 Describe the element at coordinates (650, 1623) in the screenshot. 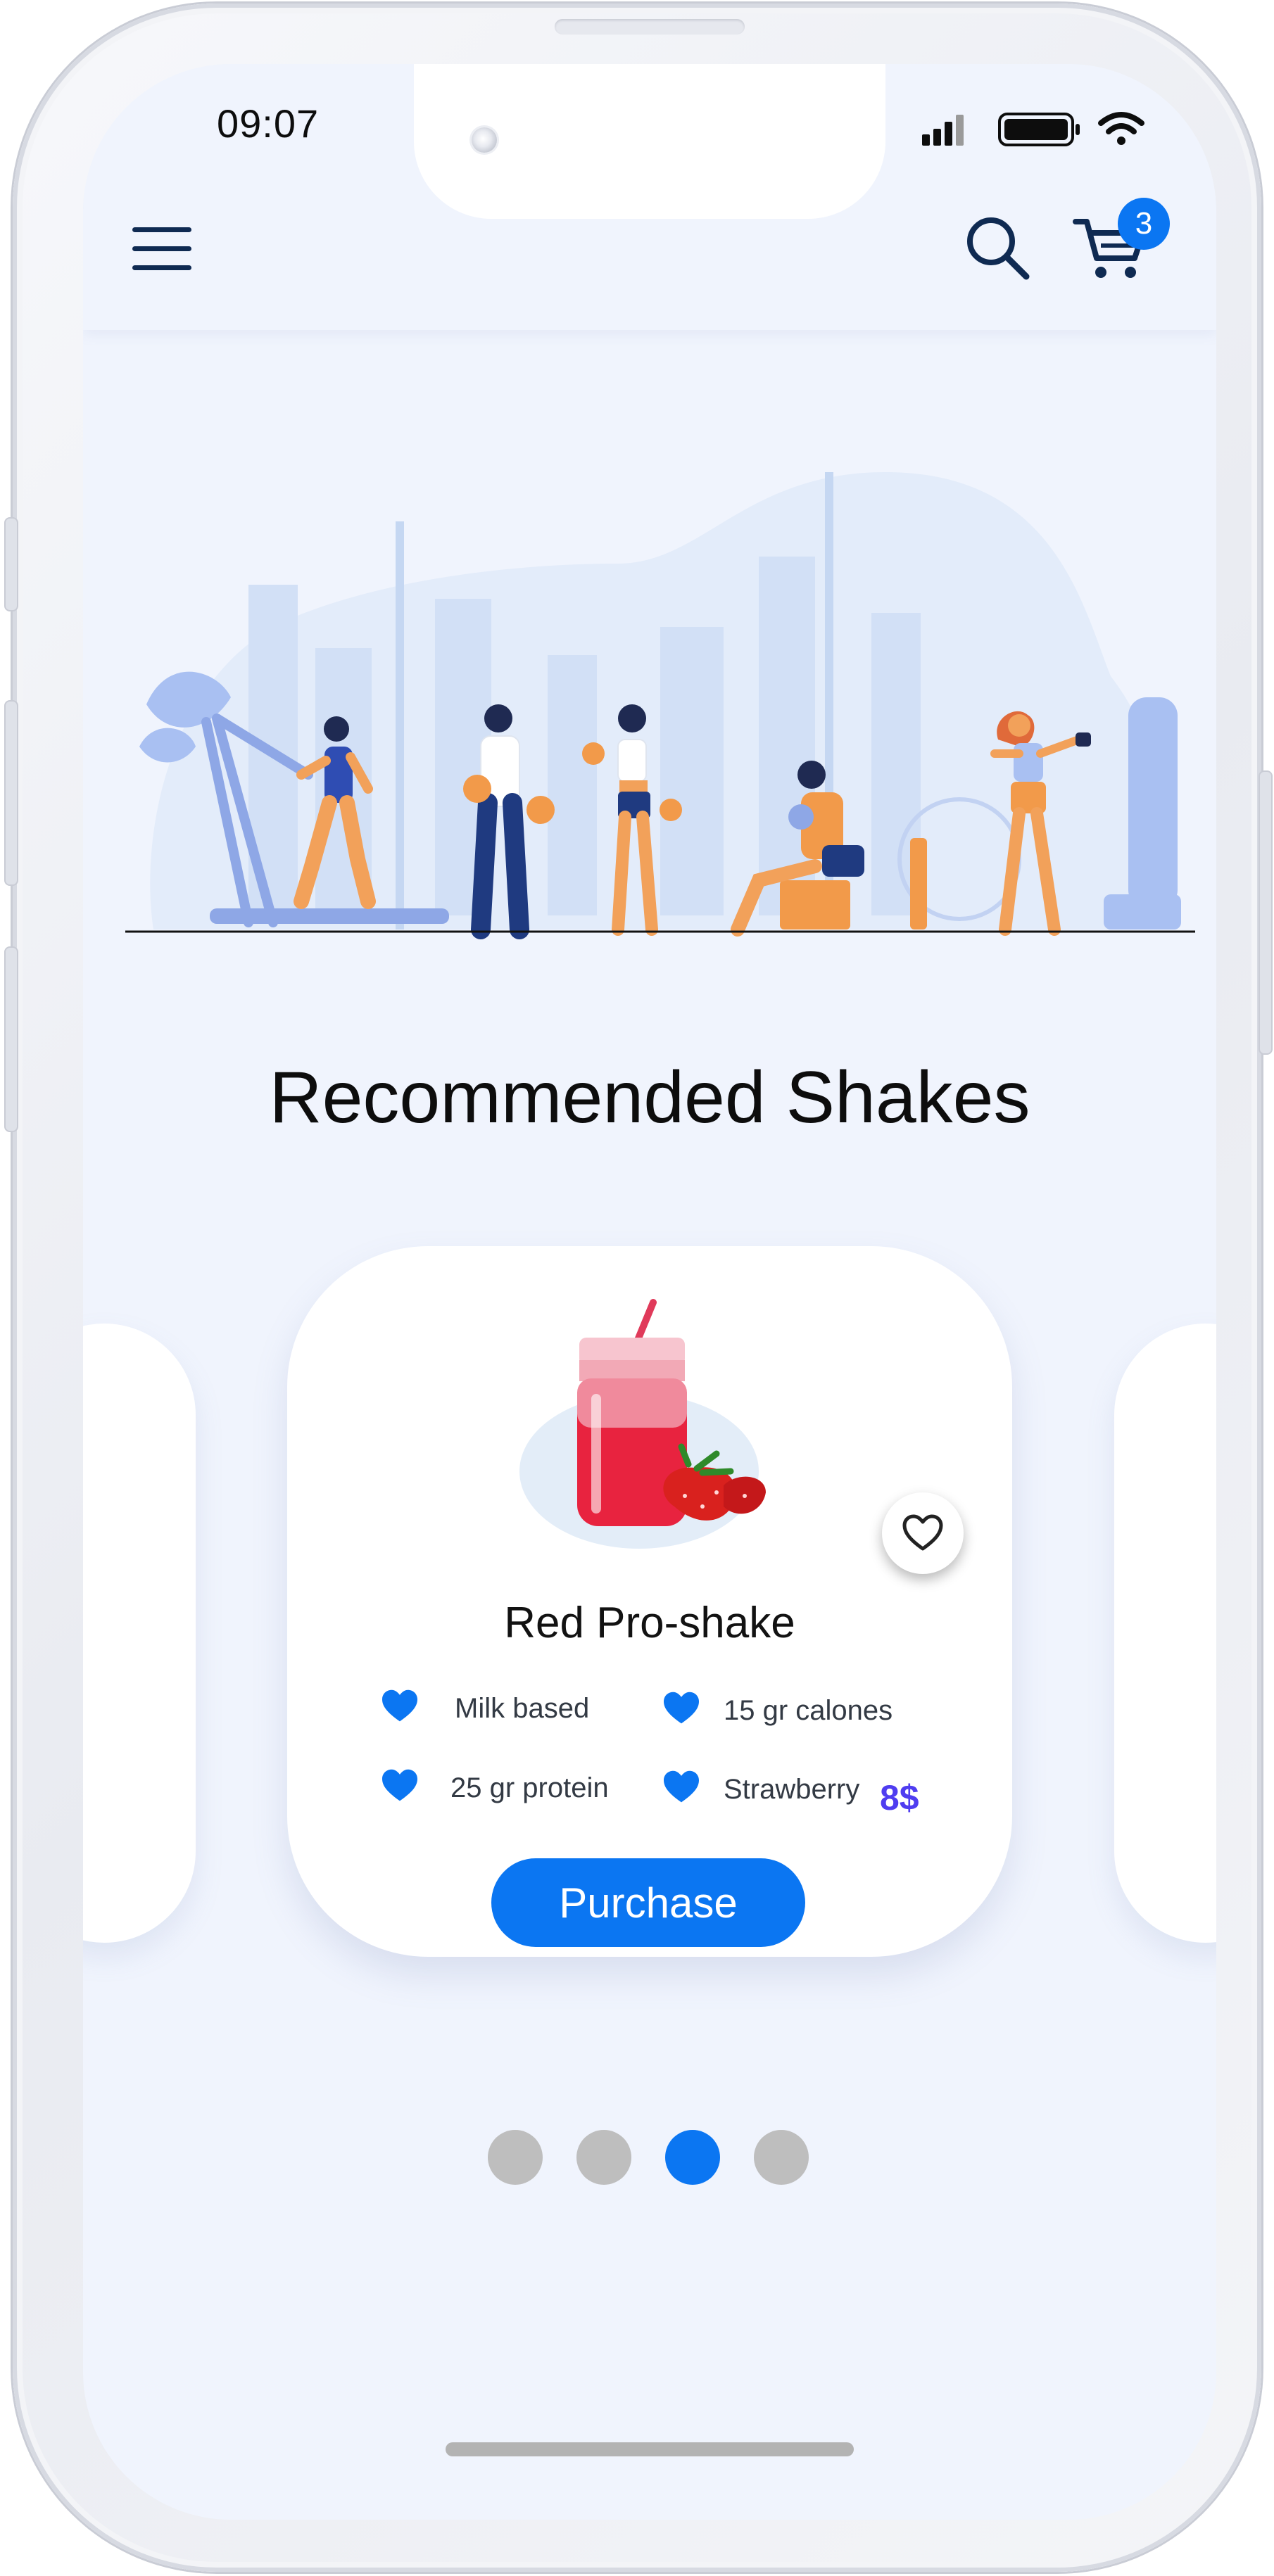

I see `product-name: Red Pro-shake` at that location.